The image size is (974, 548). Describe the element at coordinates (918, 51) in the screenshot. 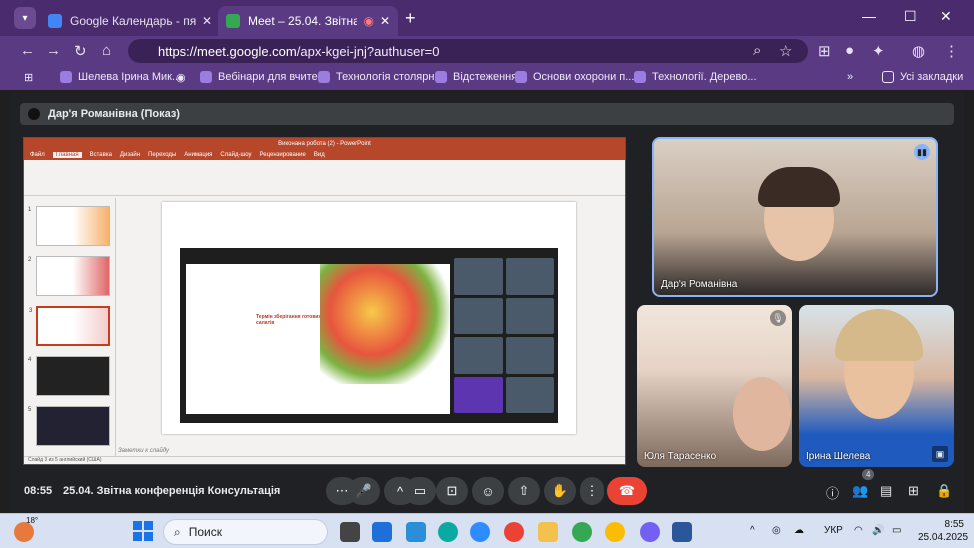

I see `profile-avatar: ◍` at that location.